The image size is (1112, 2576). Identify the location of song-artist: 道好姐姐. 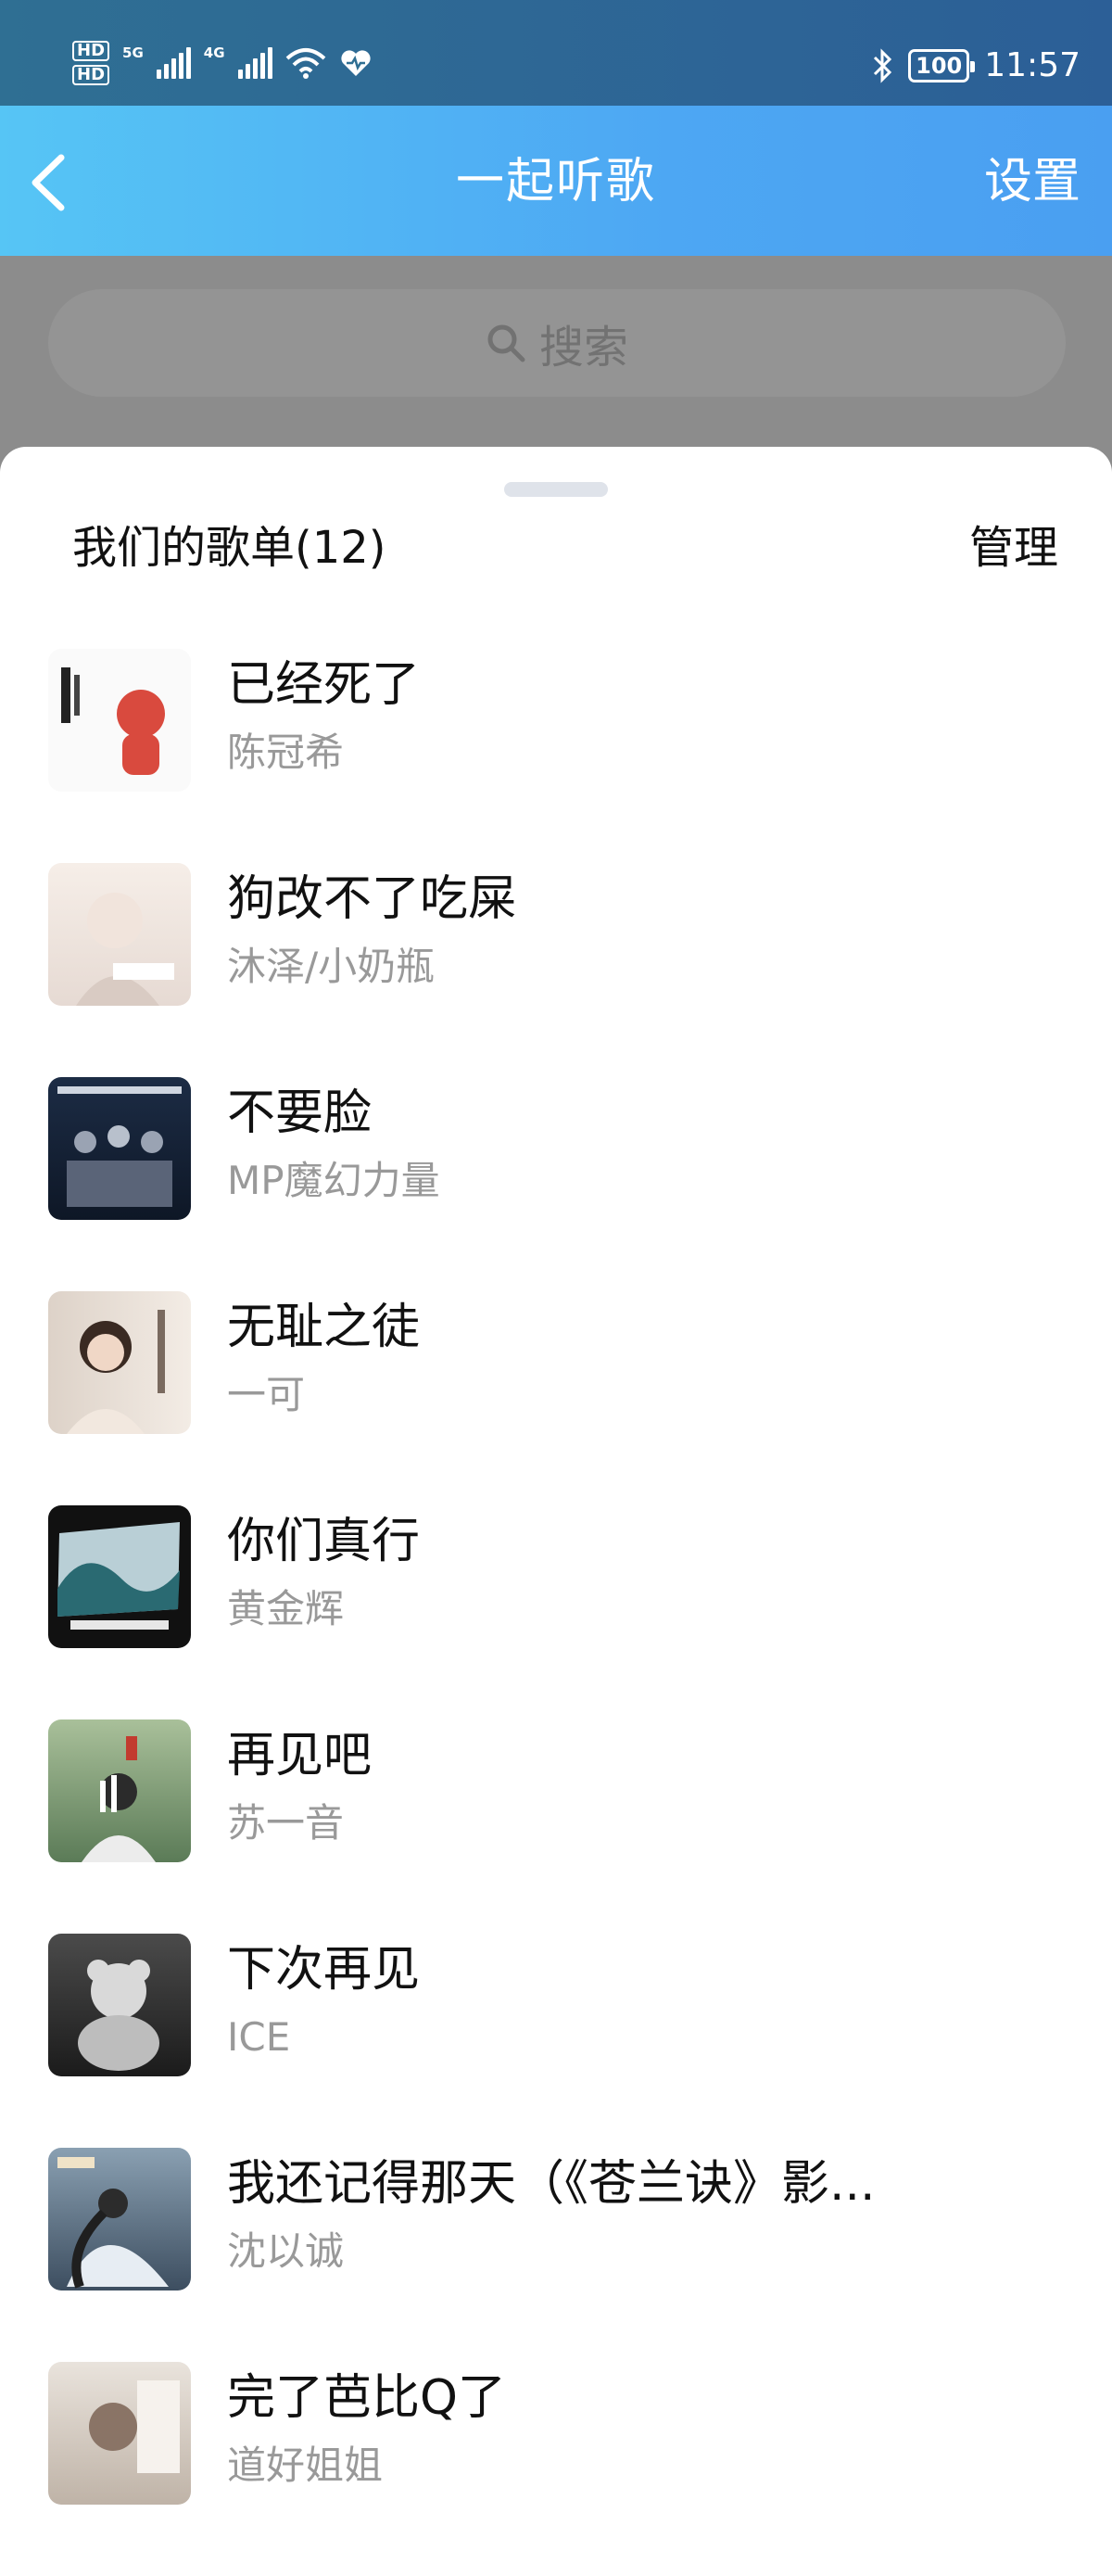
(305, 2465).